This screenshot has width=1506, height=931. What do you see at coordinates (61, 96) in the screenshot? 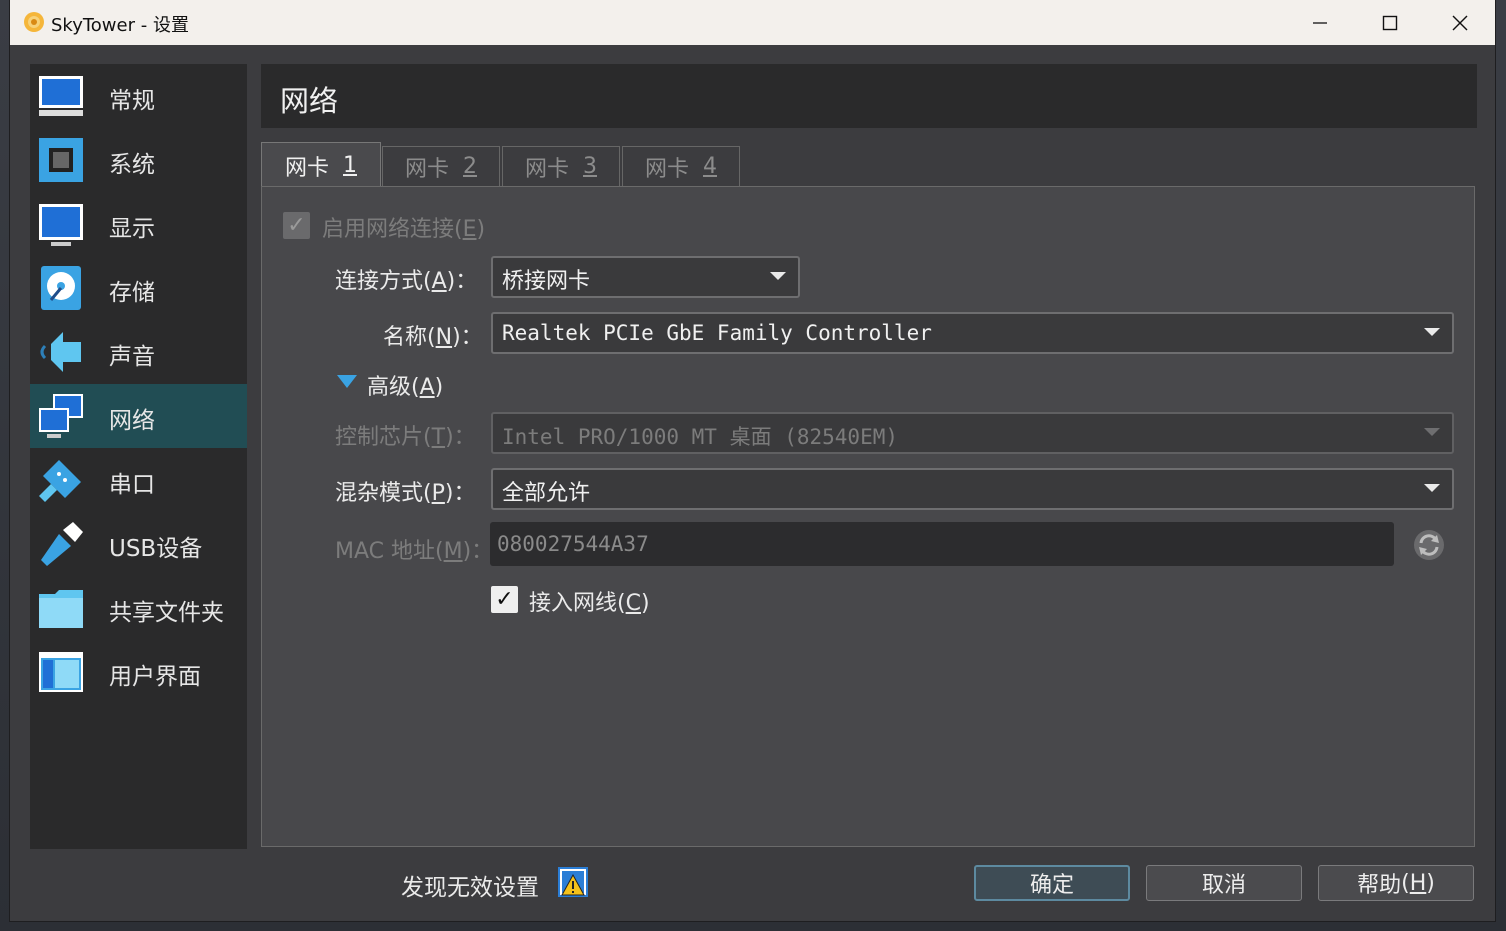
I see `general-icon` at bounding box center [61, 96].